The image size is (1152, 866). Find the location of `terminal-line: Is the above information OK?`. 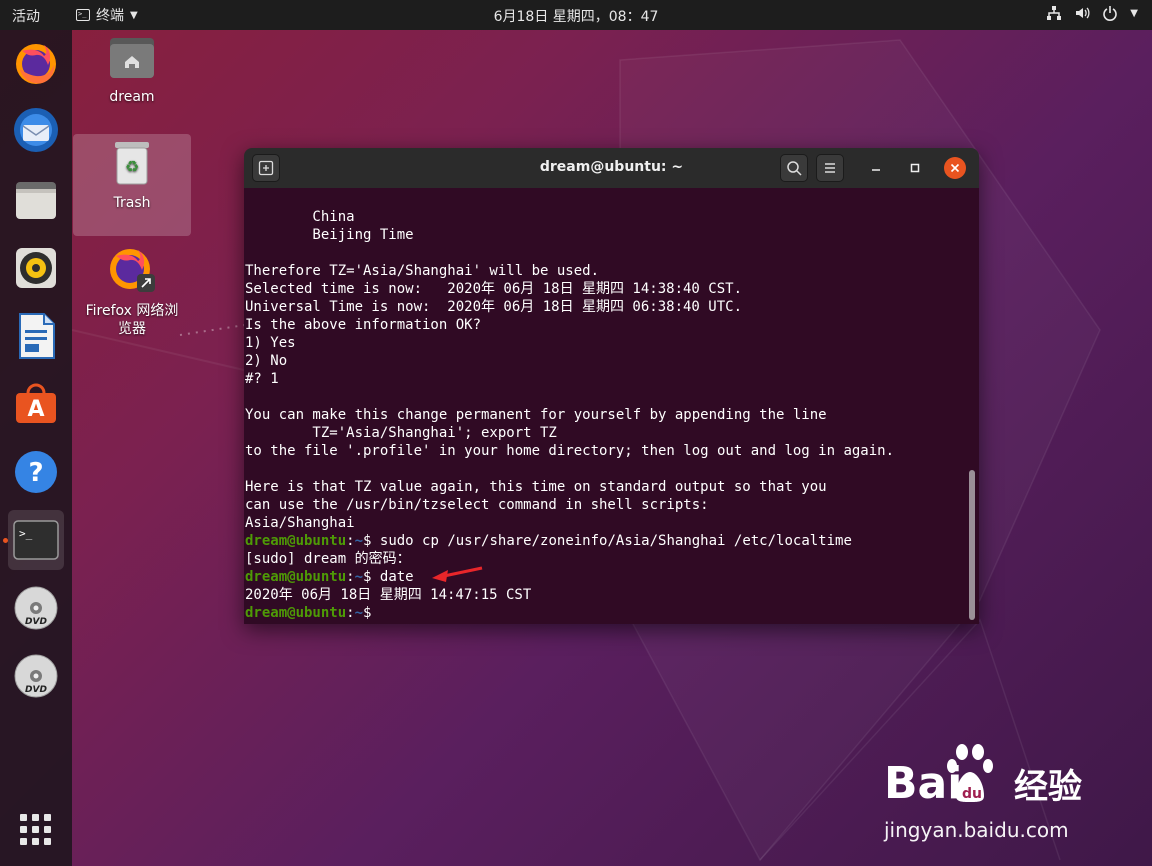

terminal-line: Is the above information OK? is located at coordinates (363, 325).